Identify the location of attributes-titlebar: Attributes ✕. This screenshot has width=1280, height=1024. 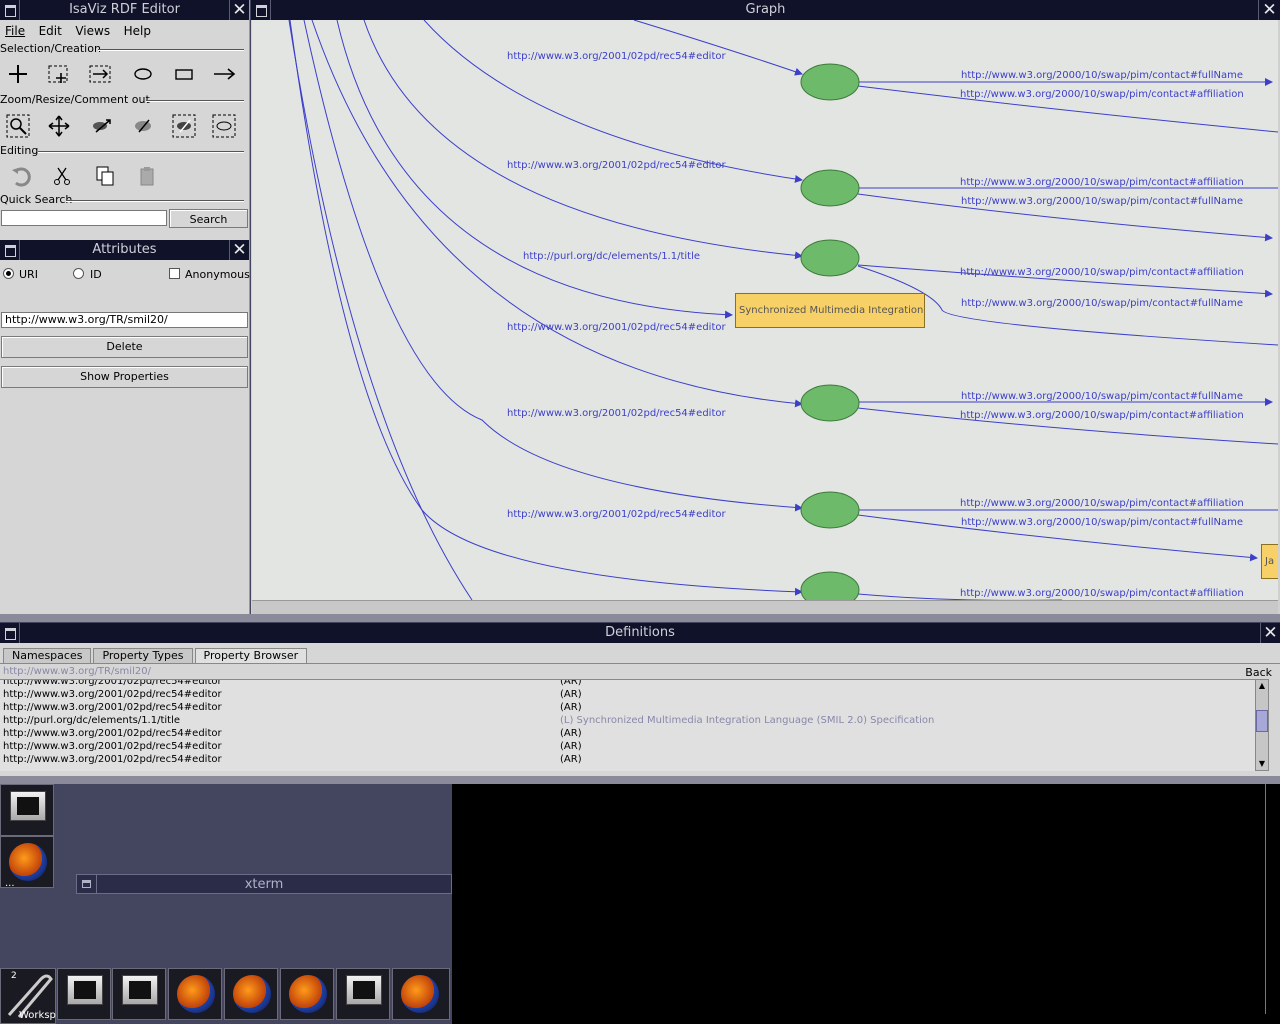
(124, 250).